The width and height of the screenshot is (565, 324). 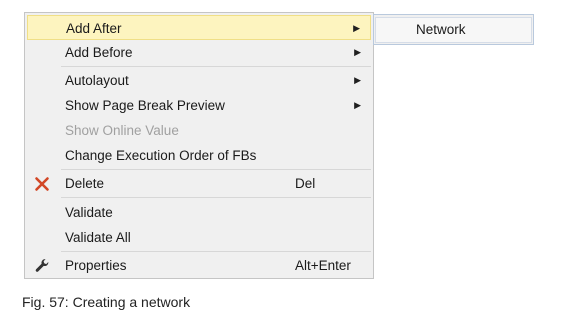 What do you see at coordinates (199, 183) in the screenshot?
I see `menu-item-delete: Delete Del` at bounding box center [199, 183].